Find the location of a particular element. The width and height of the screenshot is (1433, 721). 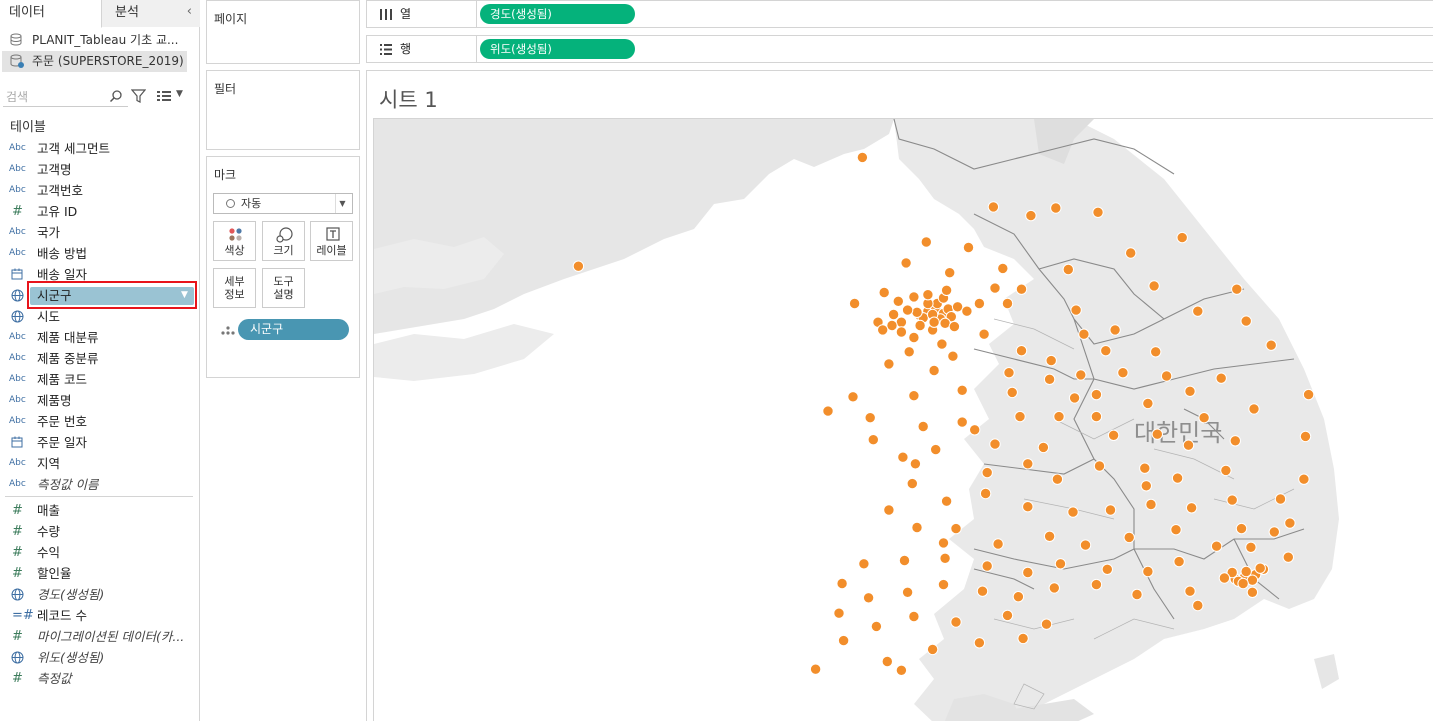

collapse-pane-icon: ‹ is located at coordinates (189, 11).